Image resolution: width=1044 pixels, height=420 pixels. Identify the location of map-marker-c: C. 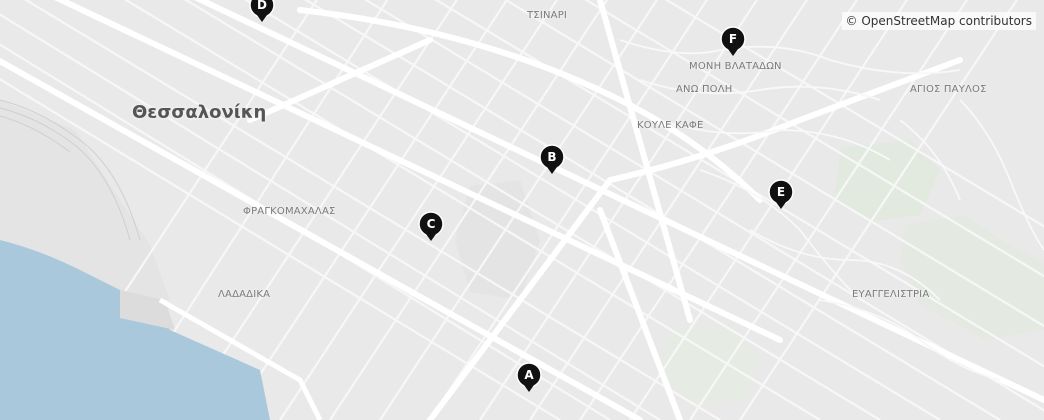
(432, 229).